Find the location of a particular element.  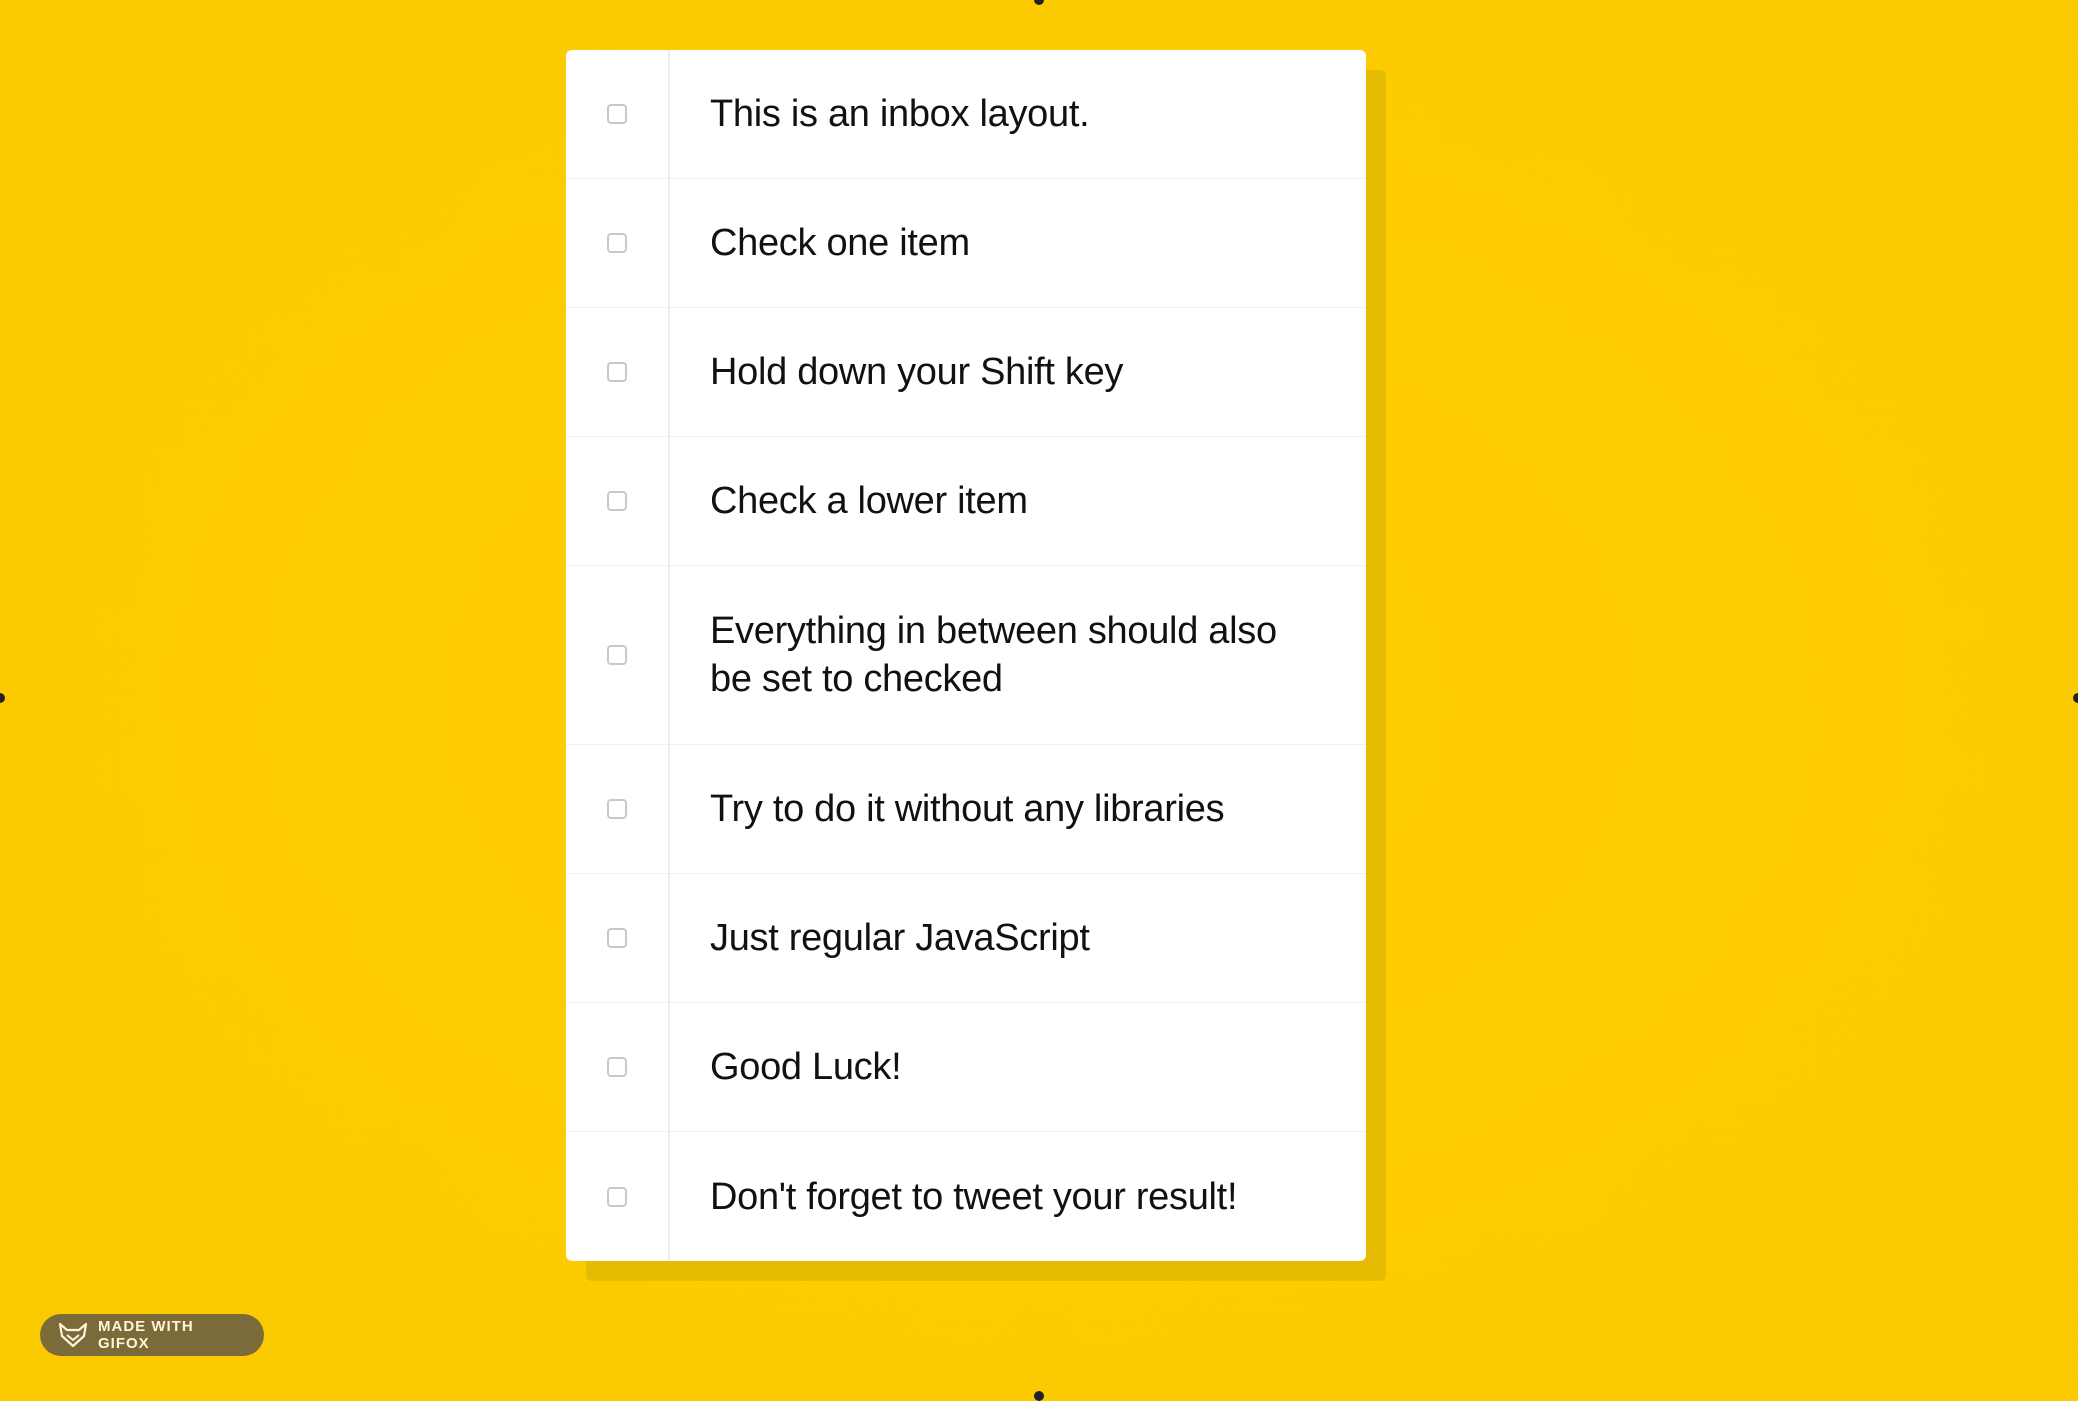

item-label: Check one item is located at coordinates (840, 243).